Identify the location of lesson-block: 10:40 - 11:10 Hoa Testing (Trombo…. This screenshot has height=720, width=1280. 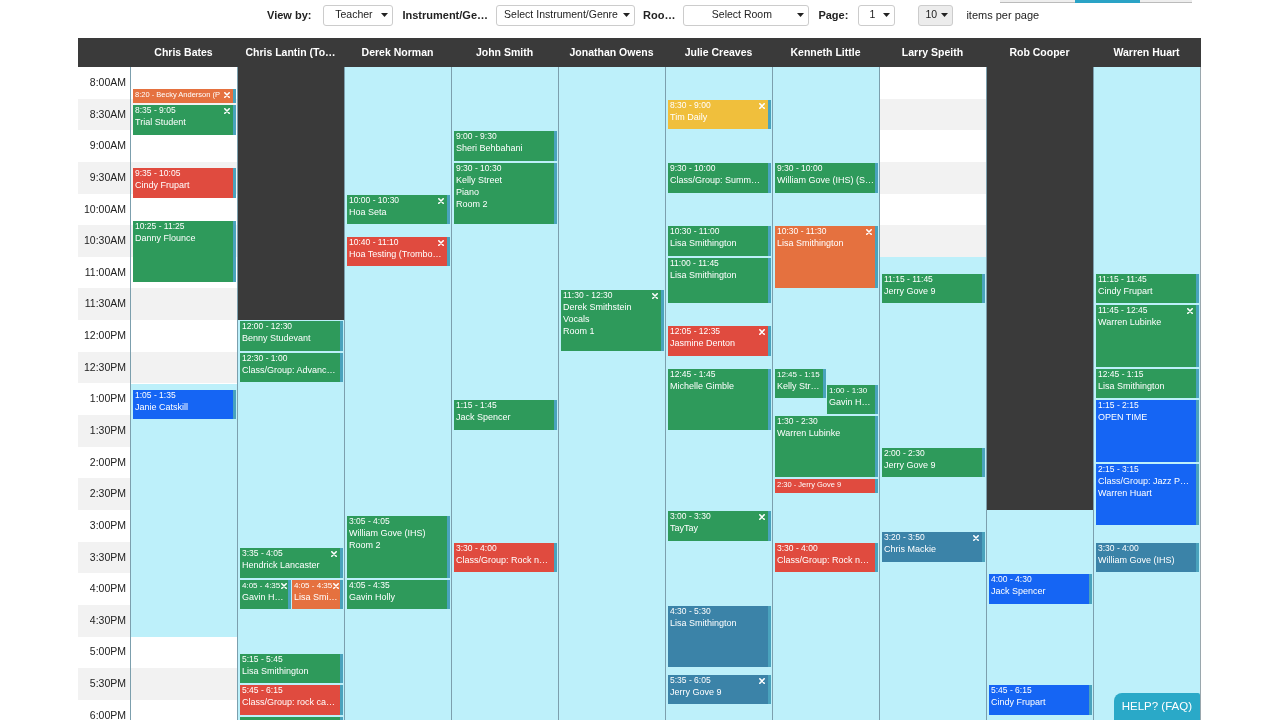
(398, 251).